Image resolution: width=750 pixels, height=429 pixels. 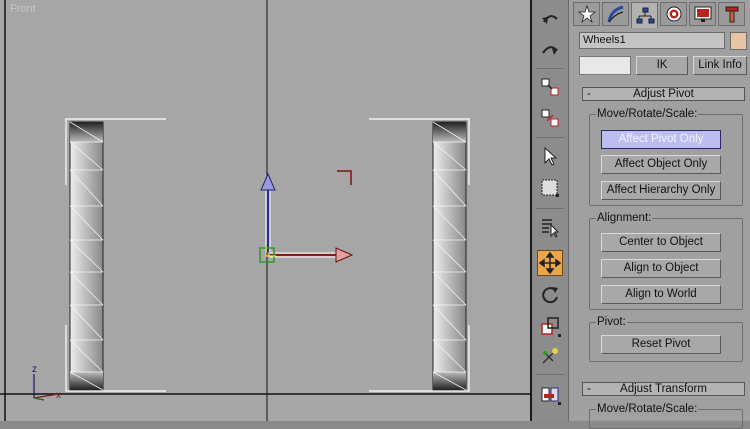 What do you see at coordinates (46, 382) in the screenshot?
I see `axis-tripod: z x` at bounding box center [46, 382].